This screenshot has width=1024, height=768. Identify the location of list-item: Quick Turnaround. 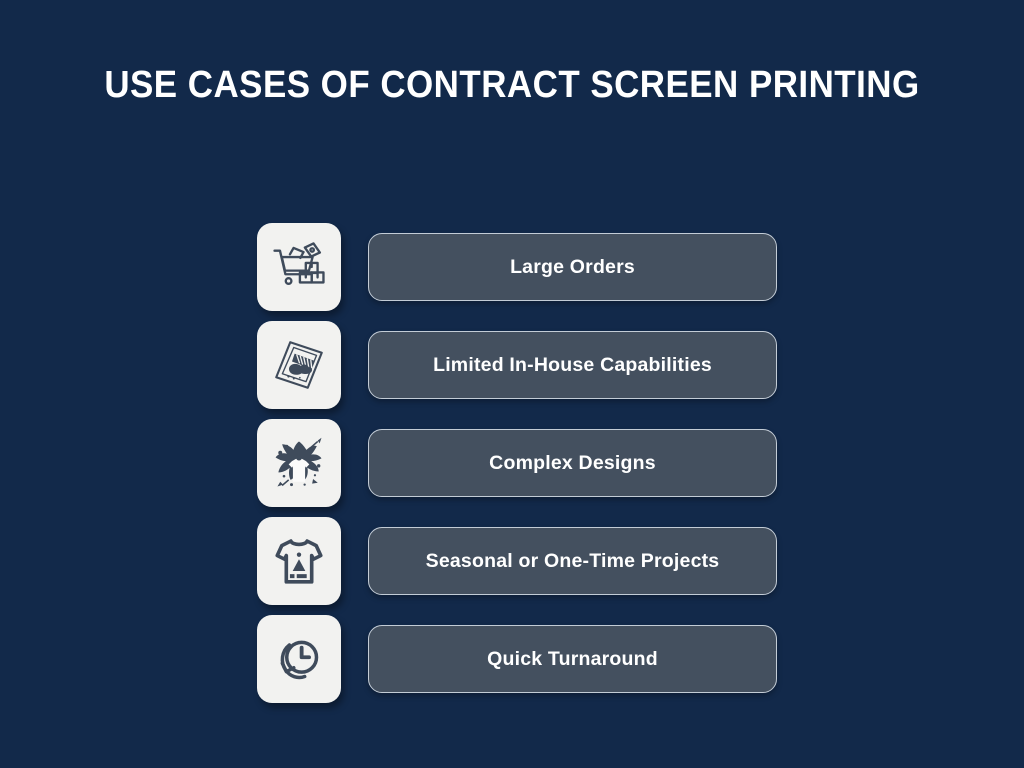
(517, 659).